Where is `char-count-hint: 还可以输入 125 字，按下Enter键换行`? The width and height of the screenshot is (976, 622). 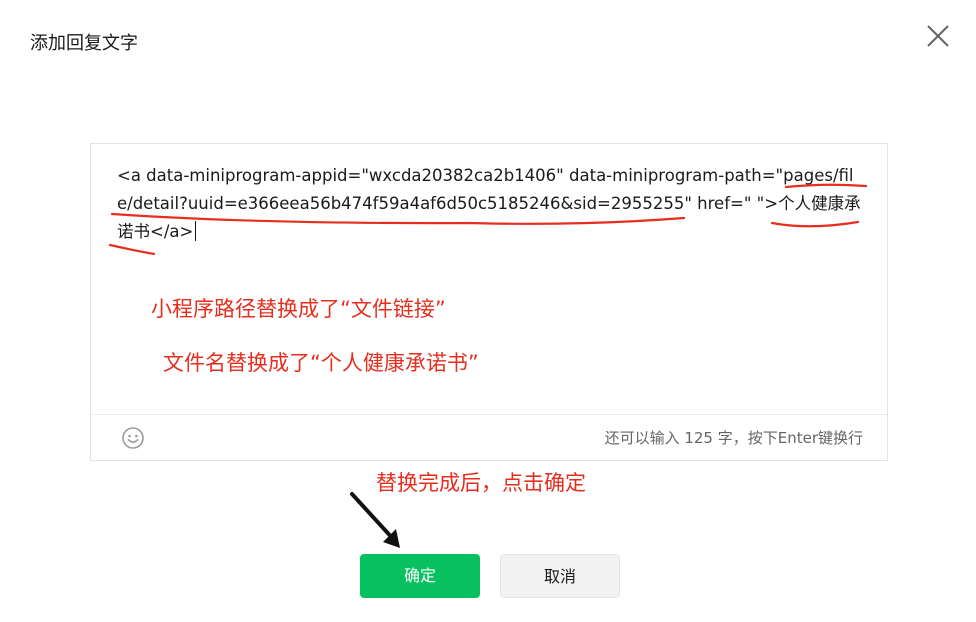 char-count-hint: 还可以输入 125 字，按下Enter键换行 is located at coordinates (733, 438).